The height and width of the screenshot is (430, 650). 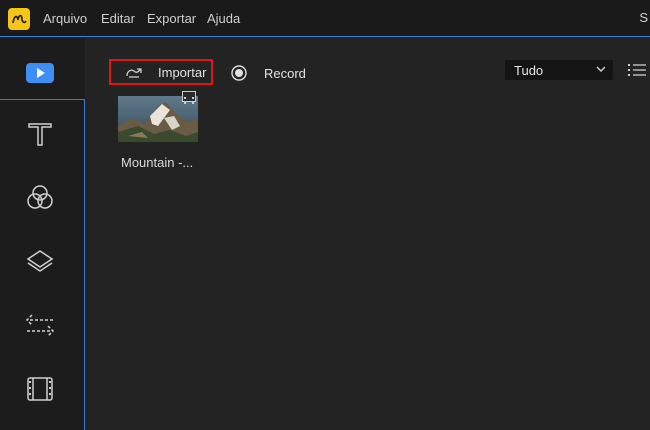 I want to click on sidebar-item-overlays, so click(x=40, y=262).